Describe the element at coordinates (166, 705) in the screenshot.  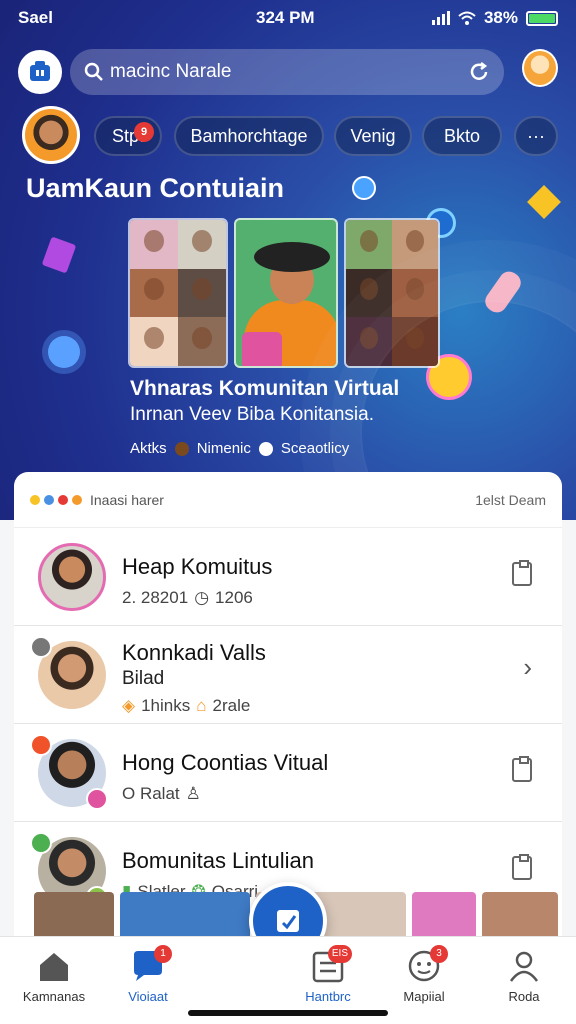
I see `item-meta-1: 1hinks` at that location.